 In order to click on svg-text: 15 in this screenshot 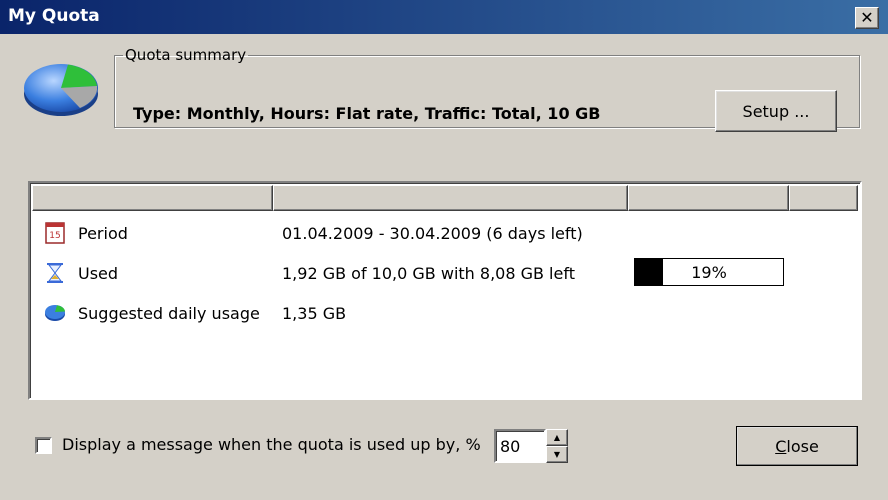, I will do `click(54, 236)`.